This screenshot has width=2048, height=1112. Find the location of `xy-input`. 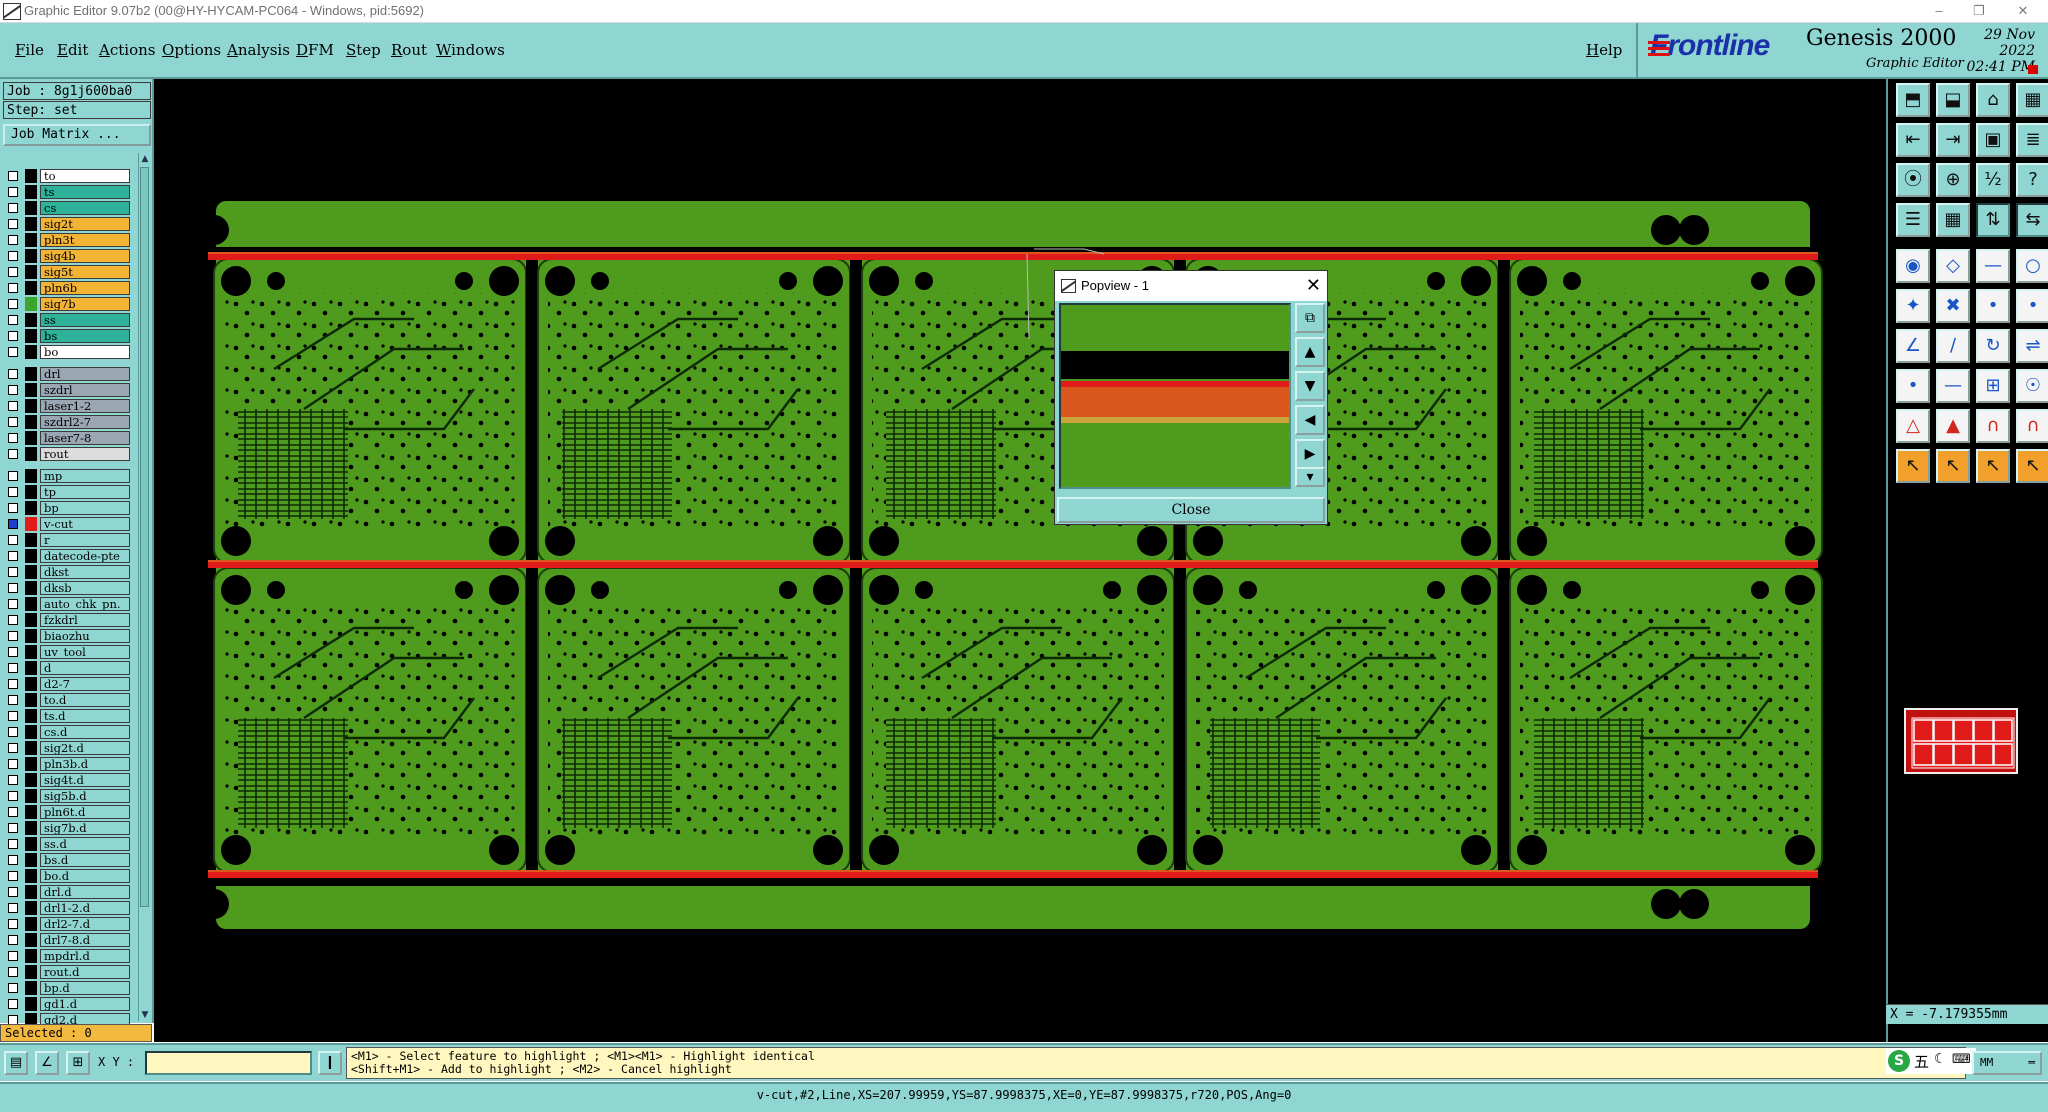

xy-input is located at coordinates (228, 1063).